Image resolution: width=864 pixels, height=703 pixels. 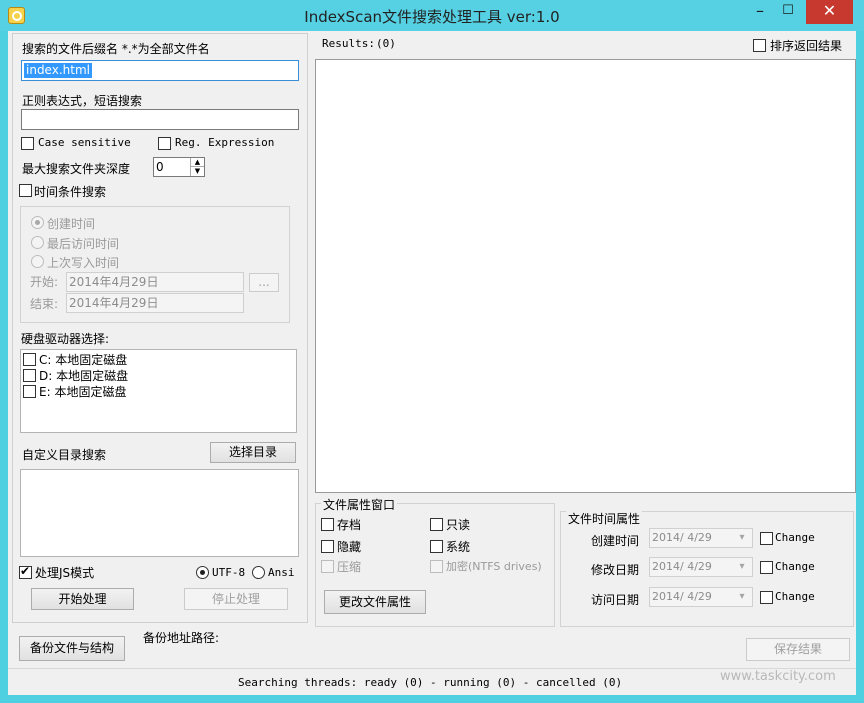 I want to click on drive-e-label: E: 本地固定磁盘, so click(x=83, y=392).